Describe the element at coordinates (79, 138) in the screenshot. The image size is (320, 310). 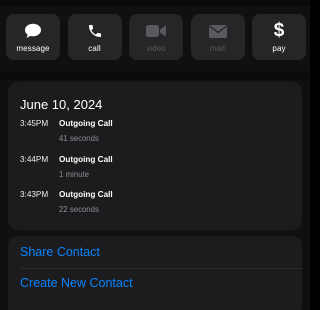
I see `call-duration: 41 seconds` at that location.